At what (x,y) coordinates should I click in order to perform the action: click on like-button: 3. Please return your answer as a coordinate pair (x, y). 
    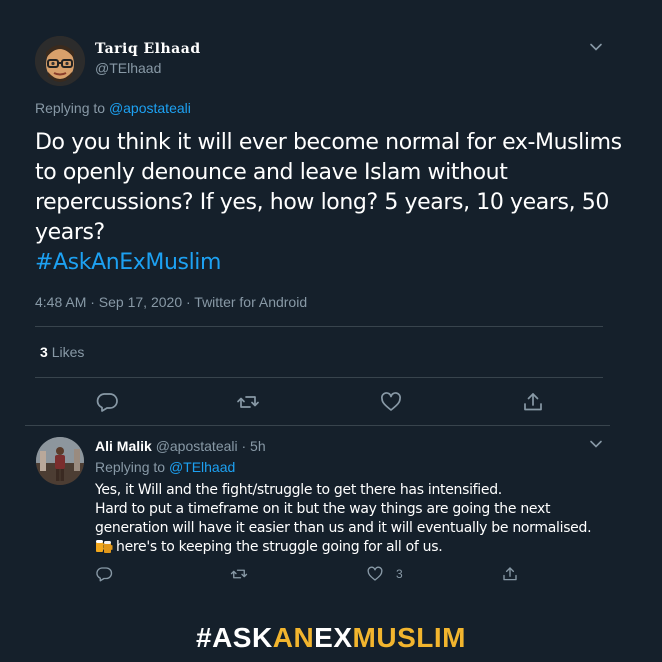
    Looking at the image, I should click on (384, 574).